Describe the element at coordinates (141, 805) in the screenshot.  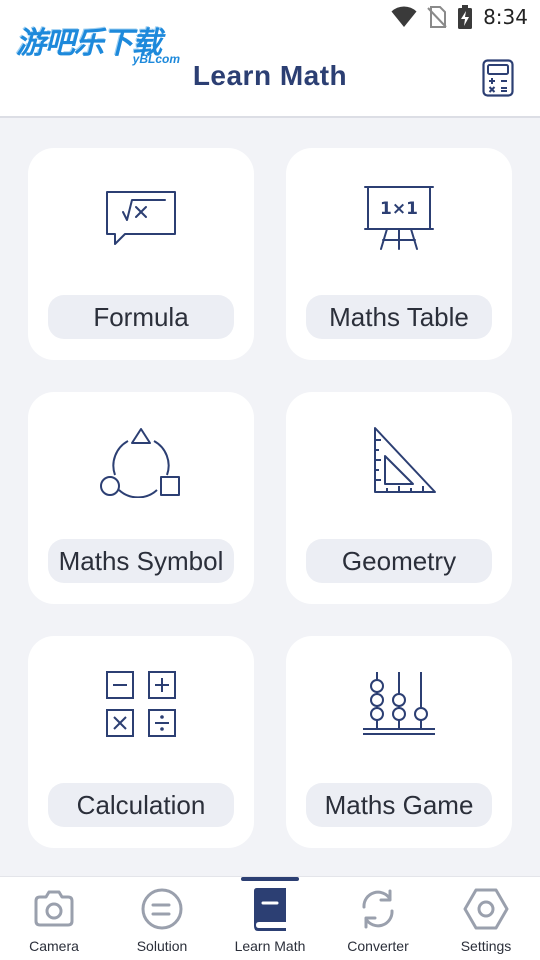
I see `card-label: Calculation` at that location.